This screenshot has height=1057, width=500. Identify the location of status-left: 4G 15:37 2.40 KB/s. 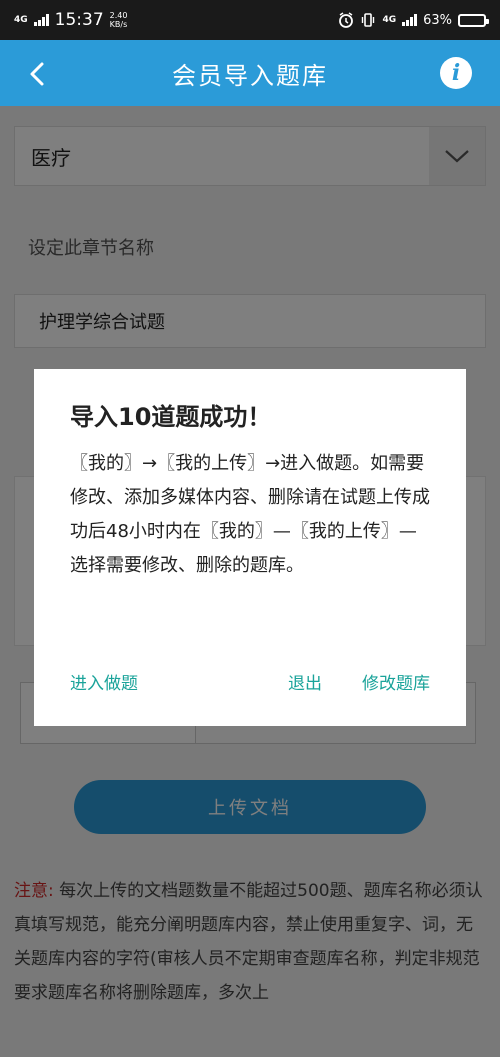
(70, 20).